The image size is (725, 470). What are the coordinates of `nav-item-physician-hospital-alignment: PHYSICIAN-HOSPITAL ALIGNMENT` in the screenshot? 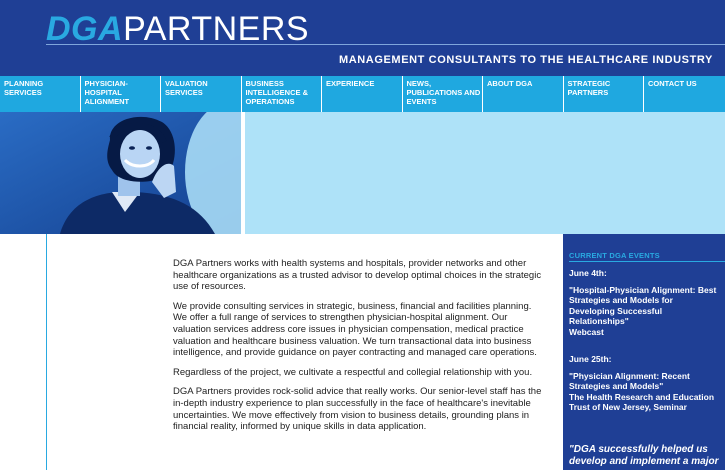 It's located at (121, 94).